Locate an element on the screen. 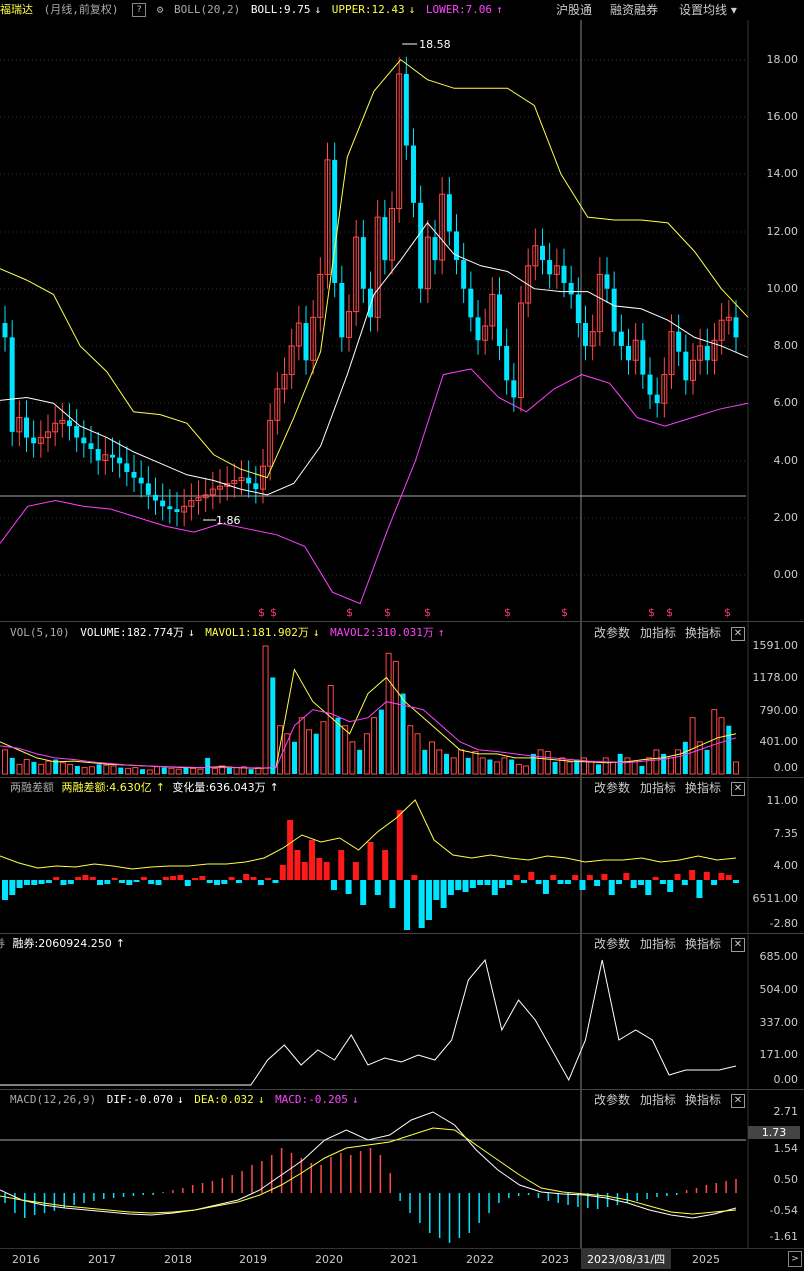  year-label: 2016 is located at coordinates (26, 1259).